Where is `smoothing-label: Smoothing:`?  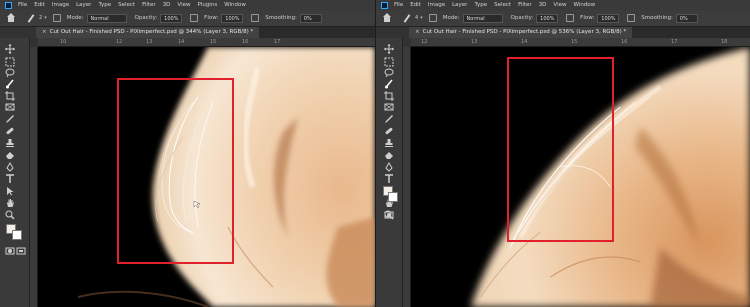 smoothing-label: Smoothing: is located at coordinates (281, 18).